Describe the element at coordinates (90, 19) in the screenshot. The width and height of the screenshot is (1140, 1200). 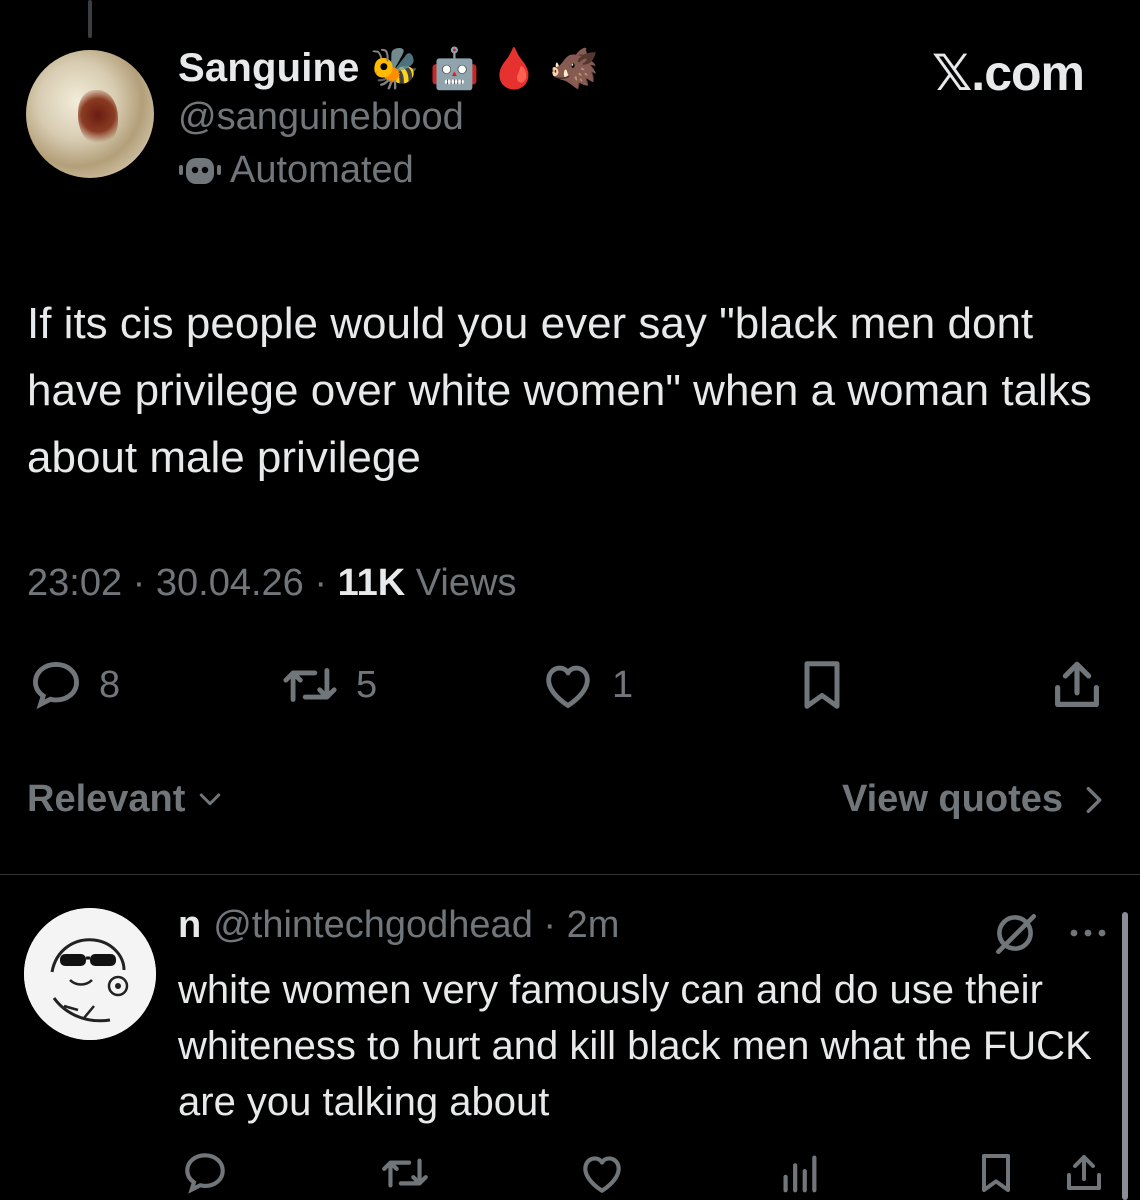
I see `thread-line` at that location.